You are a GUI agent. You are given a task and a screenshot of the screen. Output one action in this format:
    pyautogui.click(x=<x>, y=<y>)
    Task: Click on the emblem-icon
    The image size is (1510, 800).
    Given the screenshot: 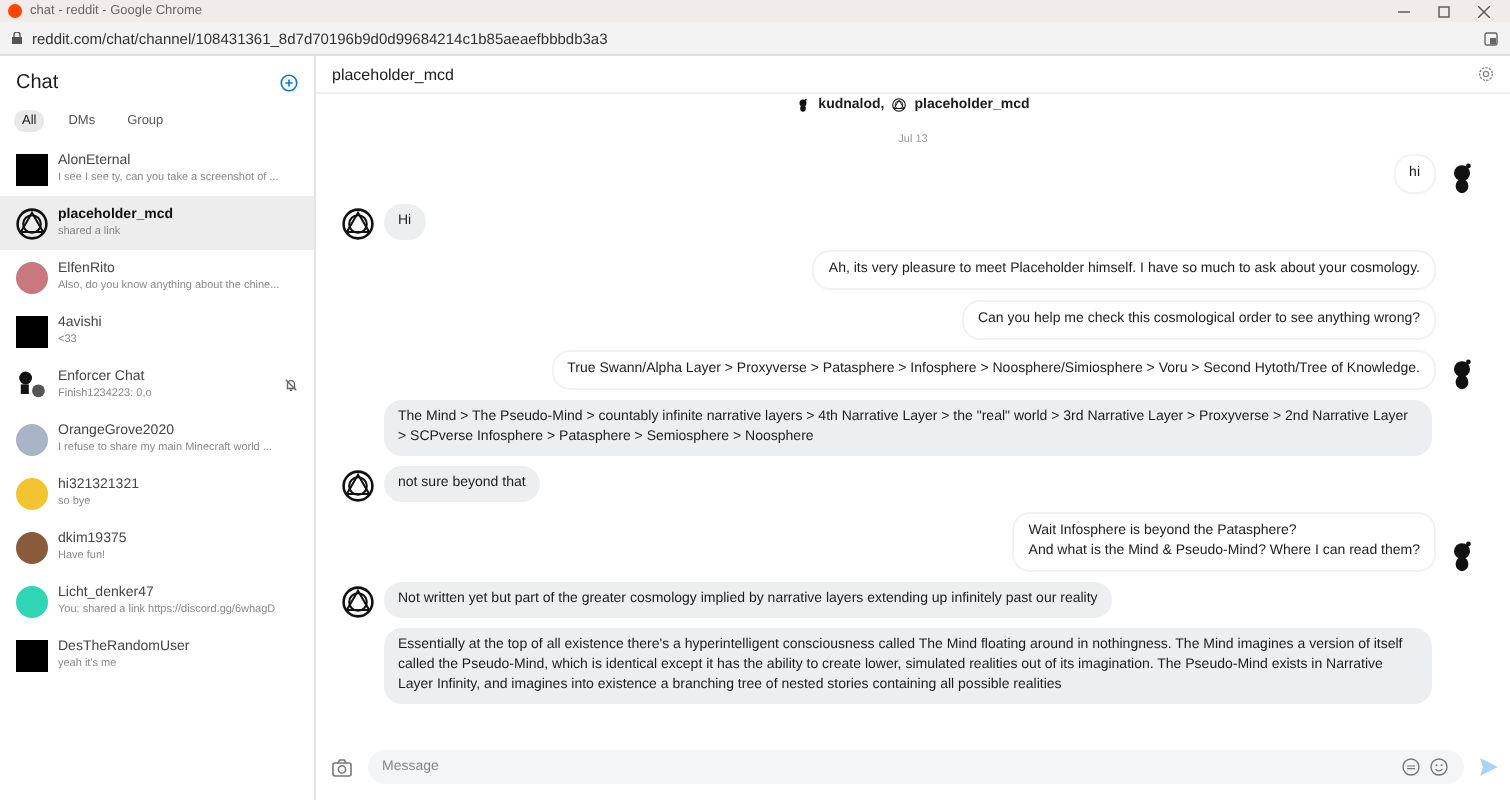 What is the action you would take?
    pyautogui.click(x=899, y=105)
    